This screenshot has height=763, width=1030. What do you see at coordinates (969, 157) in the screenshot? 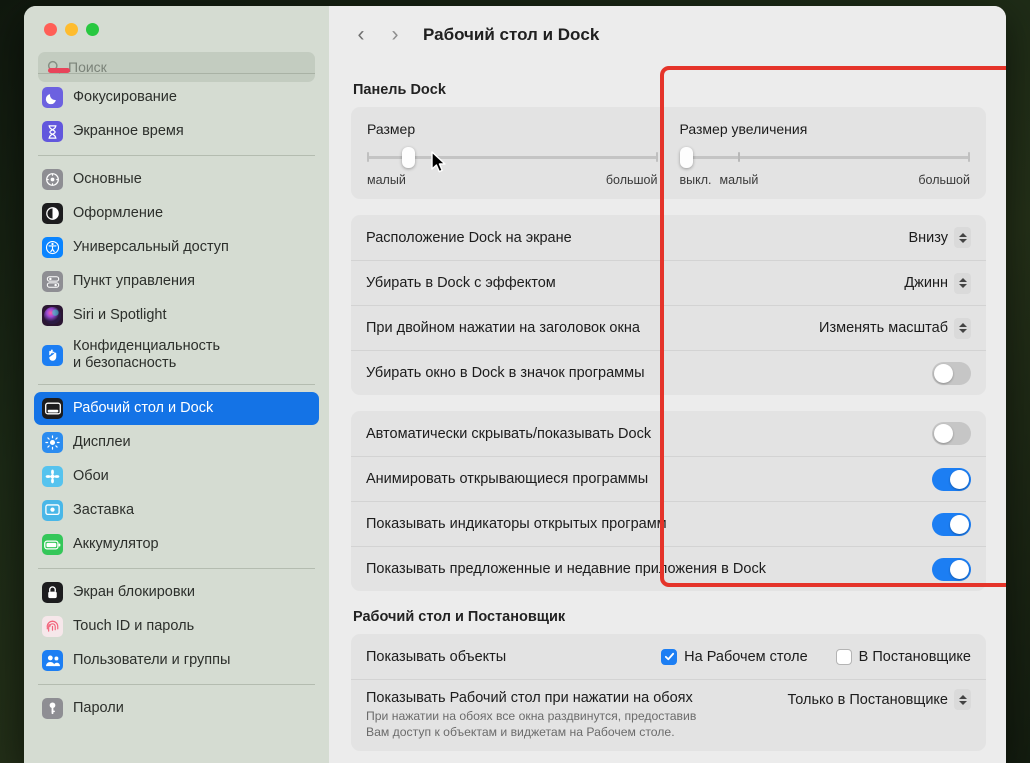
I see `slider-tick-end` at bounding box center [969, 157].